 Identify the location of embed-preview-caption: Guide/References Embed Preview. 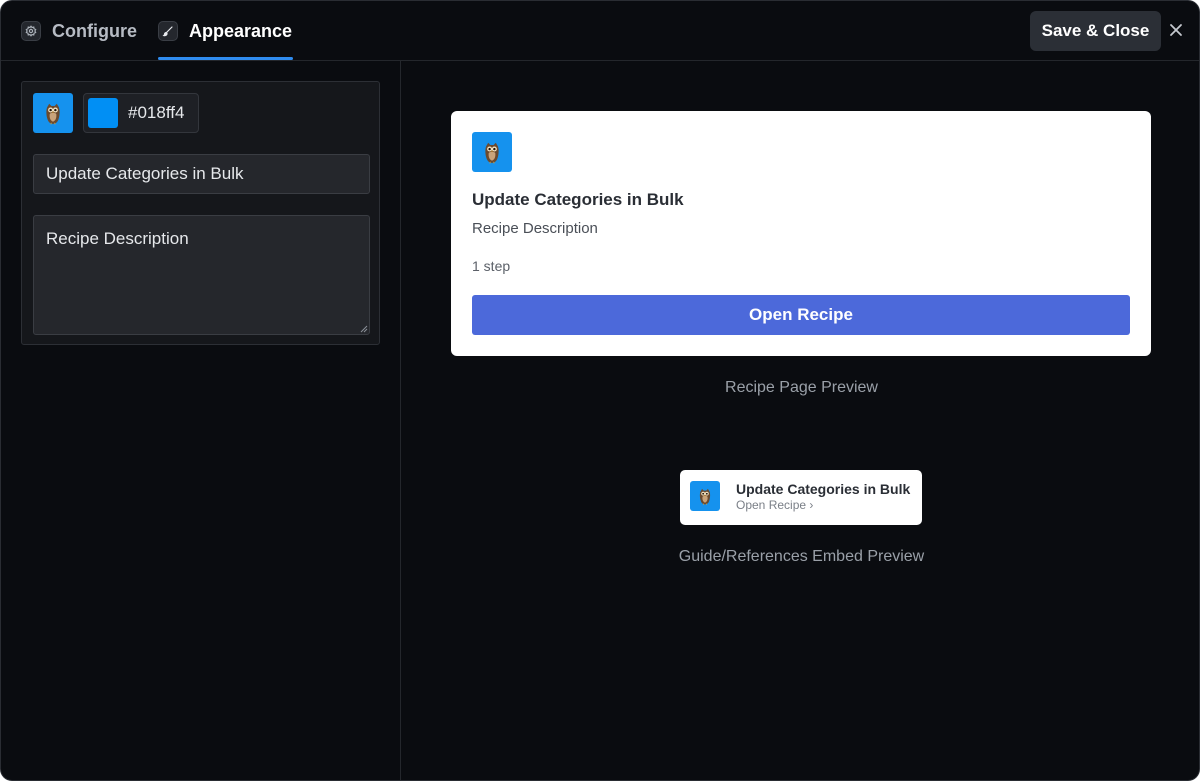
(801, 556).